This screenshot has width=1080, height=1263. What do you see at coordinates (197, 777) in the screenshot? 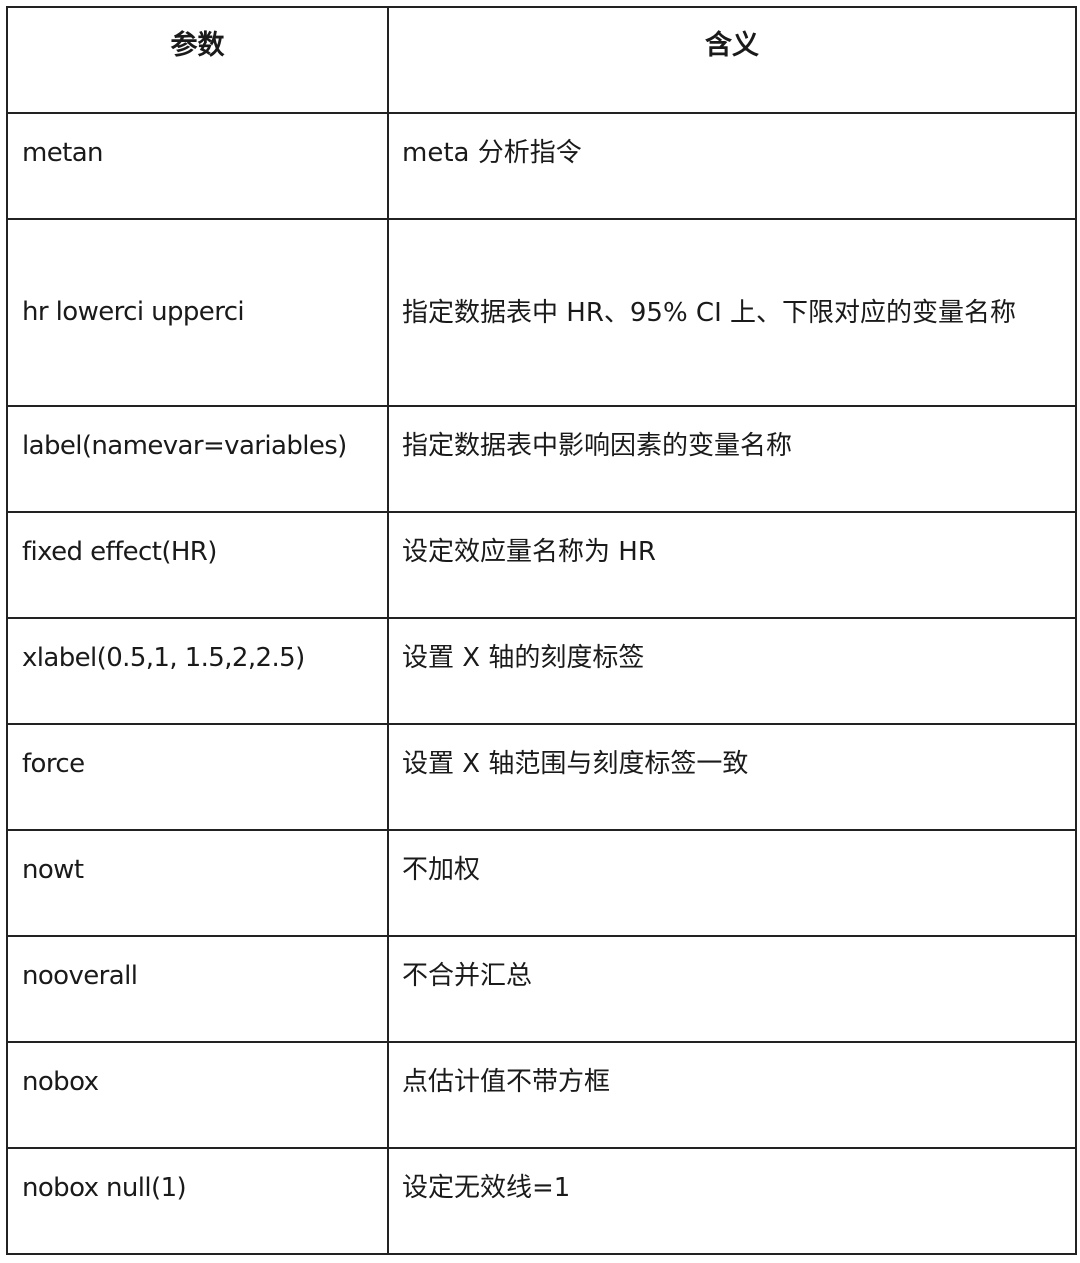
I see `param-cell: force` at bounding box center [197, 777].